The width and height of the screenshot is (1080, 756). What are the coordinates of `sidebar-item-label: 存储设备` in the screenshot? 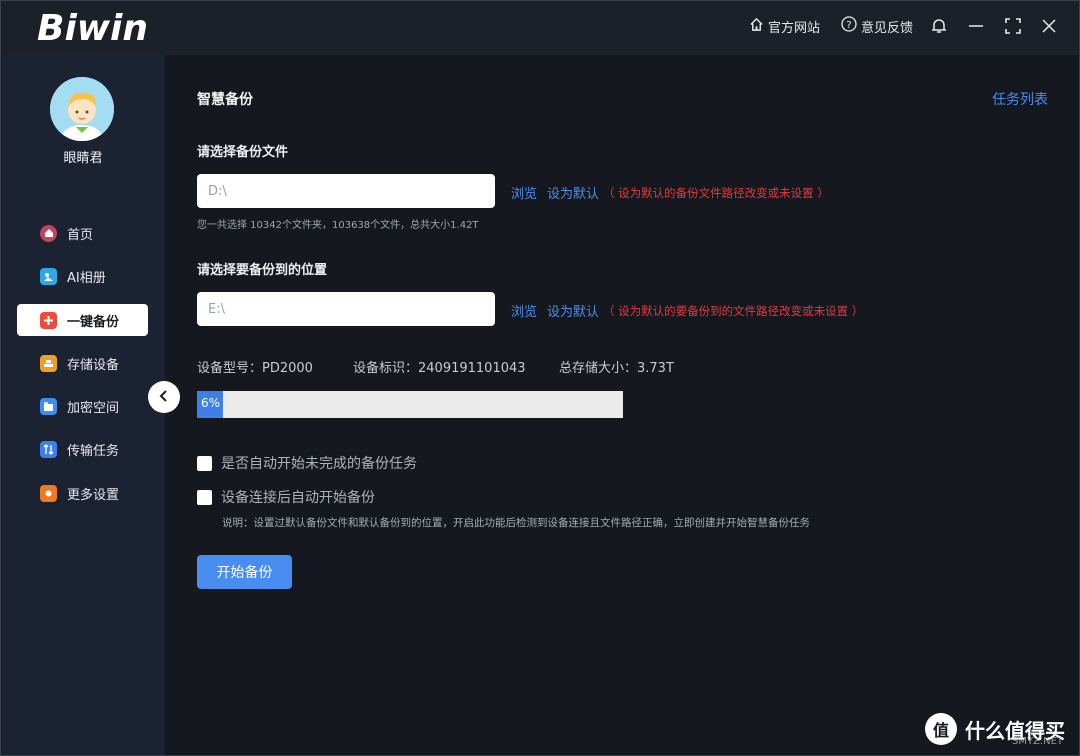 It's located at (93, 365).